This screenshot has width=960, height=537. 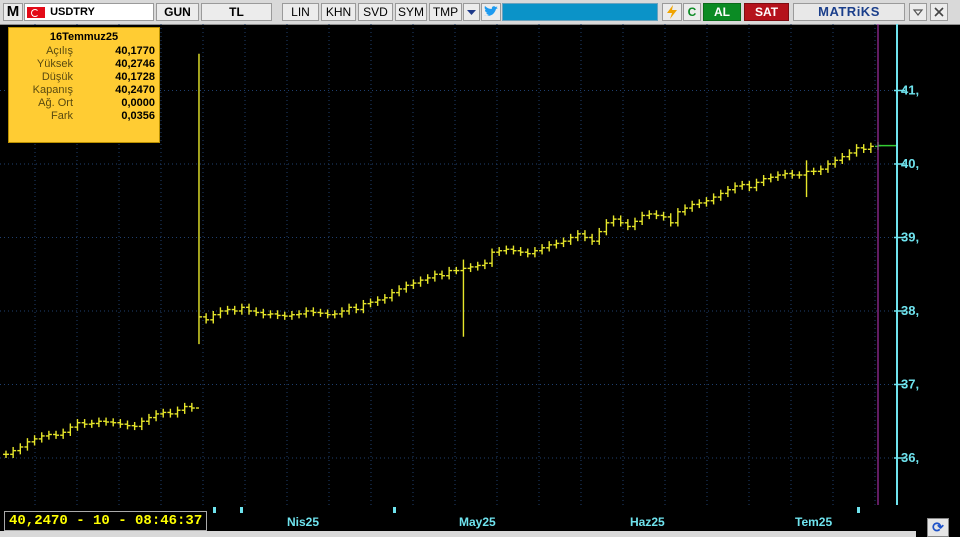 What do you see at coordinates (910, 310) in the screenshot?
I see `y-tick-label: 38,` at bounding box center [910, 310].